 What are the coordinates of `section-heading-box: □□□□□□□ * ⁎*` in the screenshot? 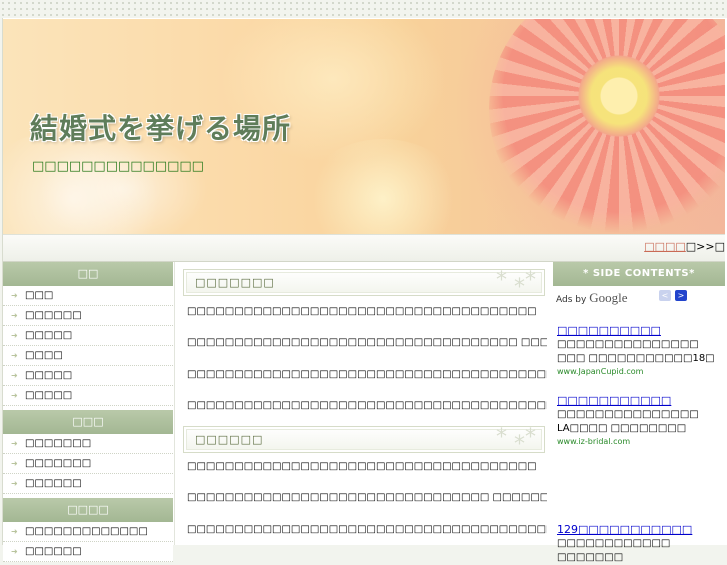 It's located at (364, 282).